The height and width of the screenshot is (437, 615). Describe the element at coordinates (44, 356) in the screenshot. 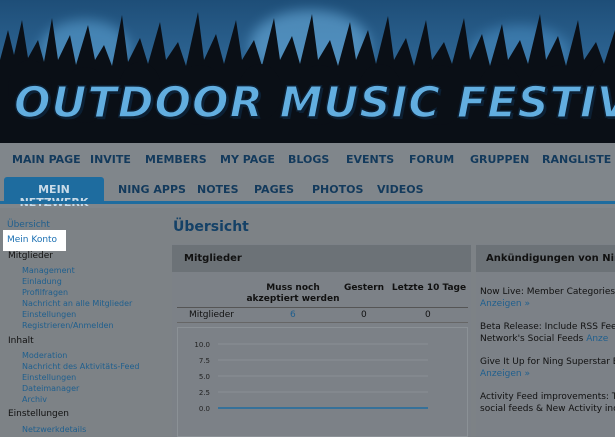

I see `sidebar-link-moderation: Moderation` at that location.